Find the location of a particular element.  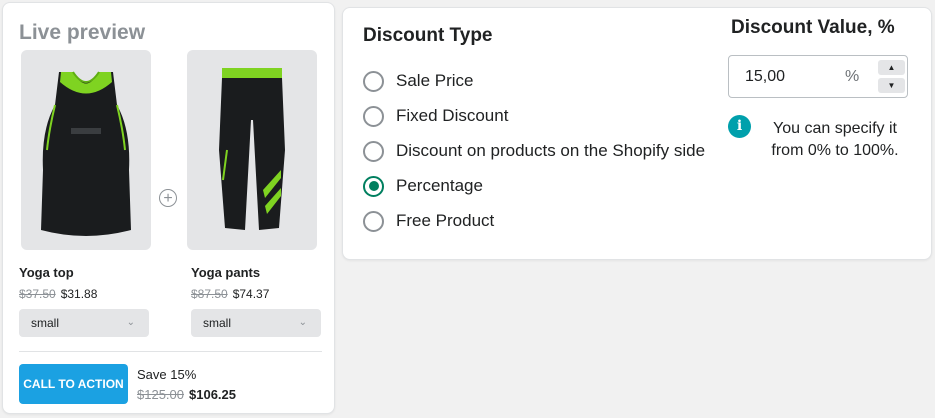

discount-value-title: Discount Value, % is located at coordinates (813, 27).